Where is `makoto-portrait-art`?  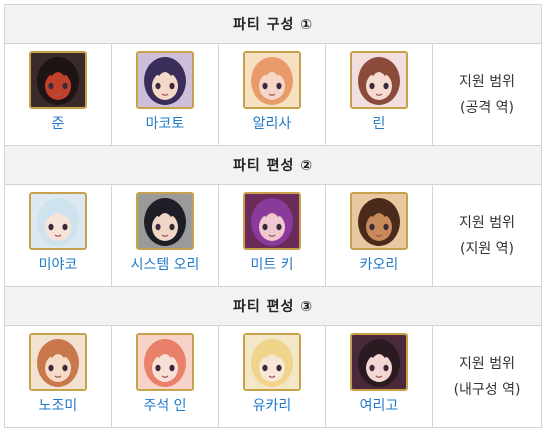
makoto-portrait-art is located at coordinates (165, 80).